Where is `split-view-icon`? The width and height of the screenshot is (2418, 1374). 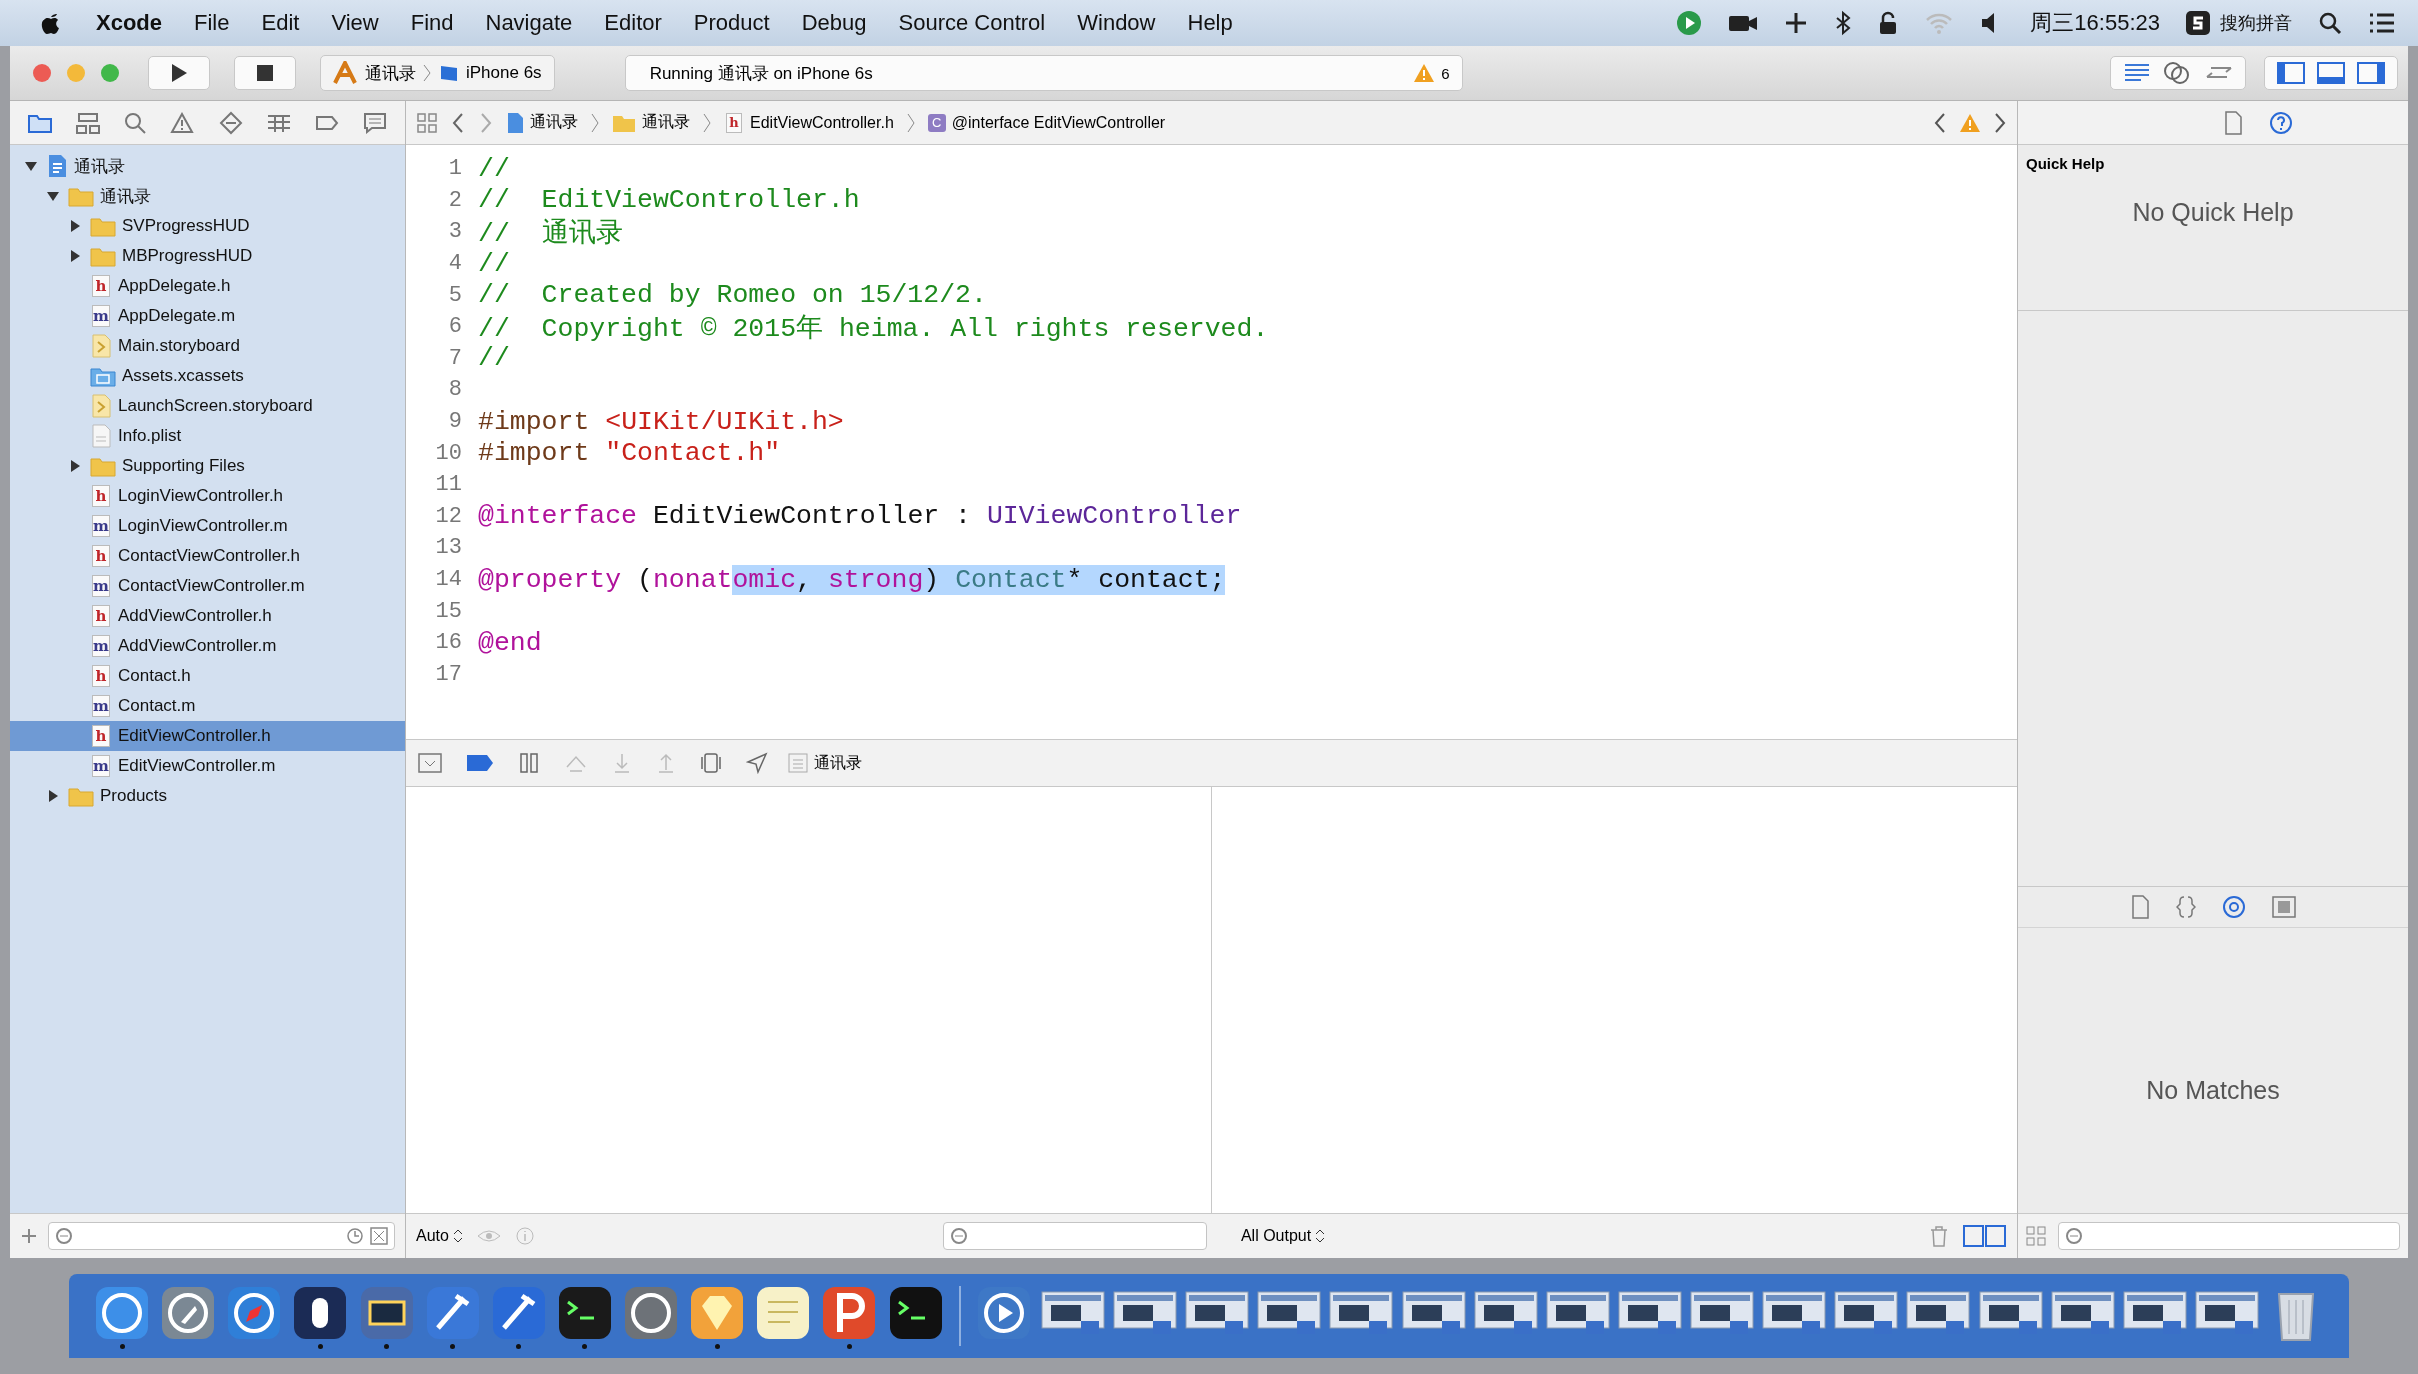 split-view-icon is located at coordinates (1985, 1236).